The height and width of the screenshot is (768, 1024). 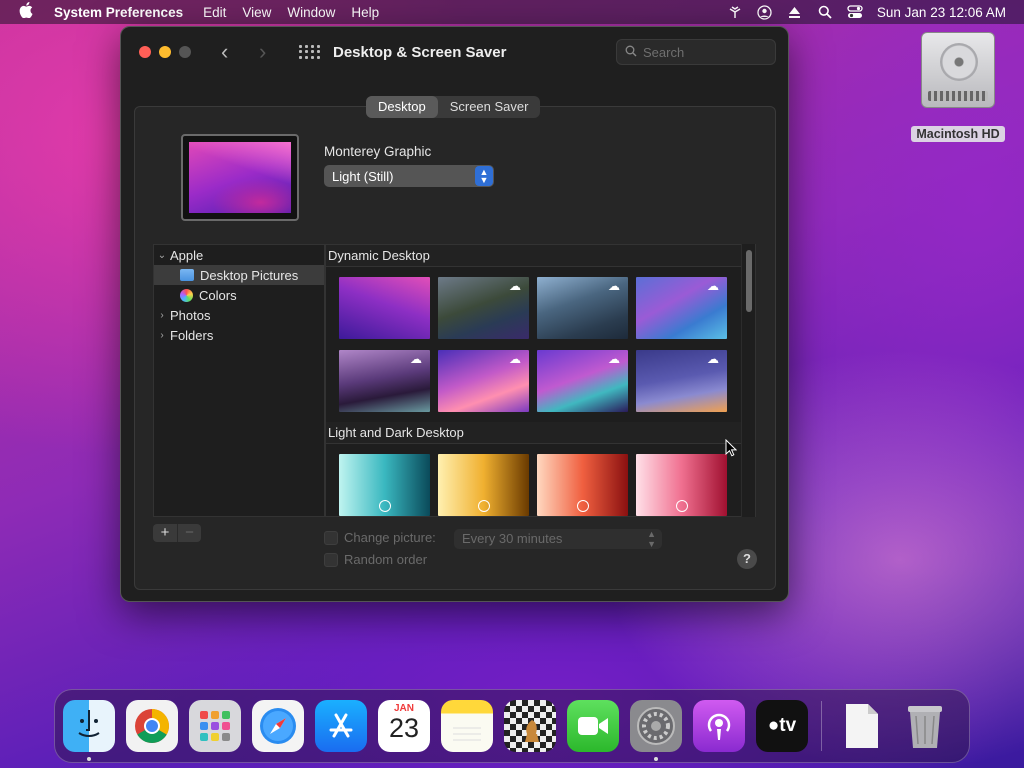 I want to click on search-field, so click(x=696, y=52).